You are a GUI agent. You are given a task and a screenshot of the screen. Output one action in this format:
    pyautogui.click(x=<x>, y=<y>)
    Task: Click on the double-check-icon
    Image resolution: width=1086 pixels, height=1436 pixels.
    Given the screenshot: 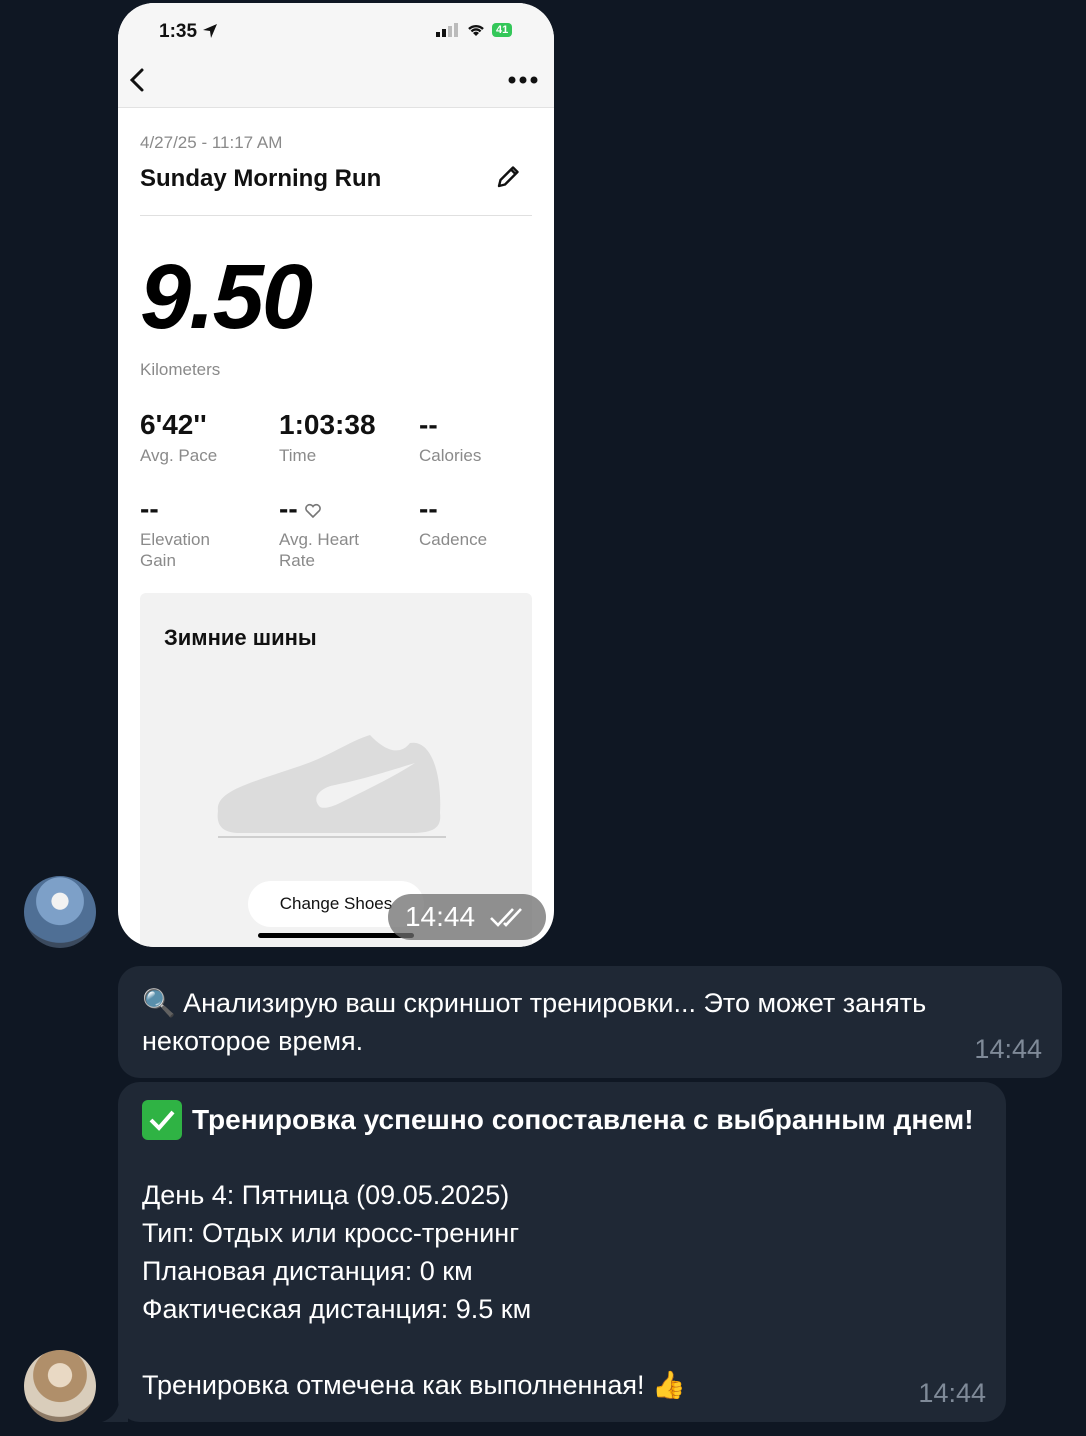 What is the action you would take?
    pyautogui.click(x=506, y=917)
    